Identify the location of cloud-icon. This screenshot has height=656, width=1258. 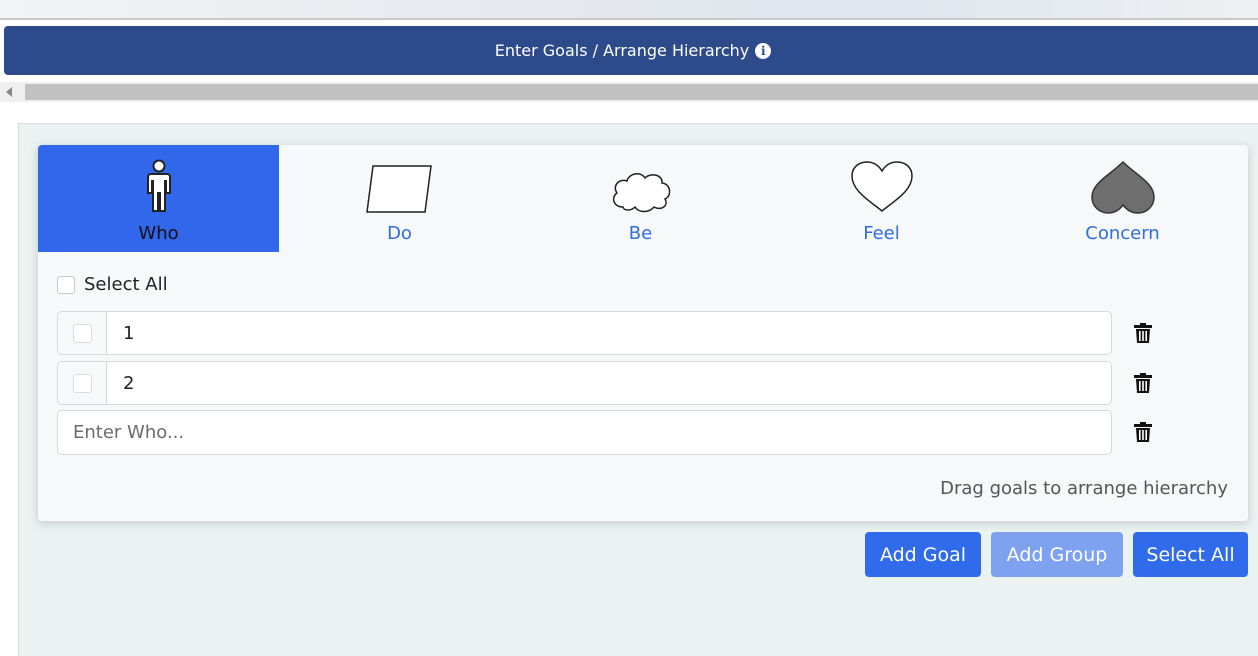
(641, 193).